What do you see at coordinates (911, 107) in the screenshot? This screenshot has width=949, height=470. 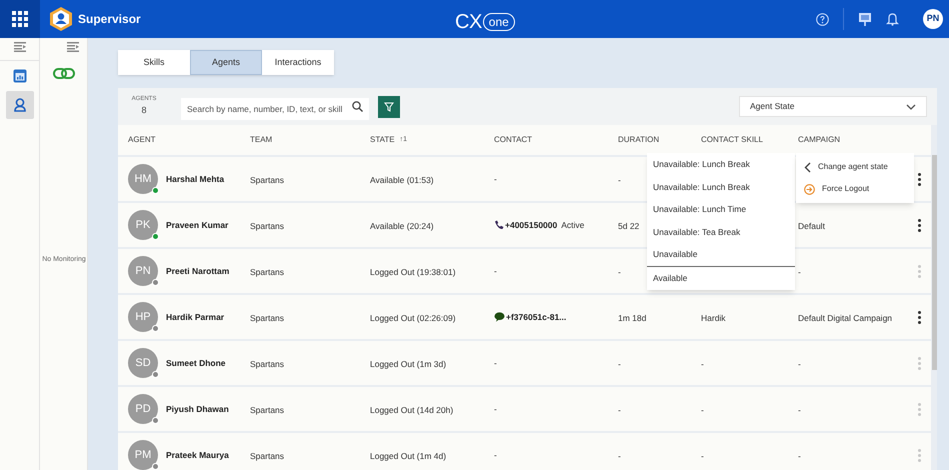 I see `chevron-down-icon` at bounding box center [911, 107].